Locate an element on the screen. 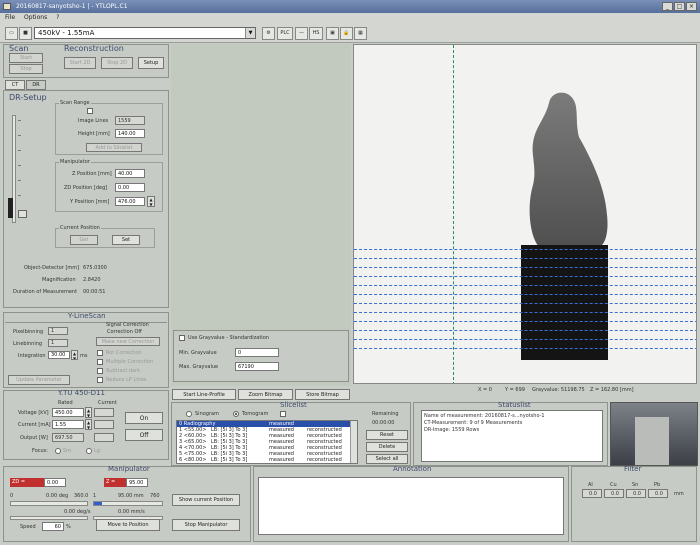  select-all-button: Select all is located at coordinates (387, 459).